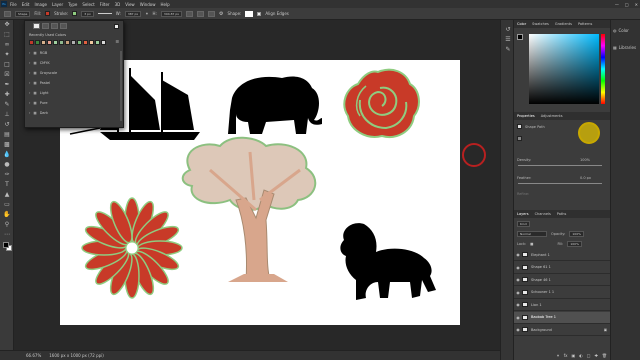 Image resolution: width=640 pixels, height=360 pixels. I want to click on close-icon: ✕, so click(636, 4).